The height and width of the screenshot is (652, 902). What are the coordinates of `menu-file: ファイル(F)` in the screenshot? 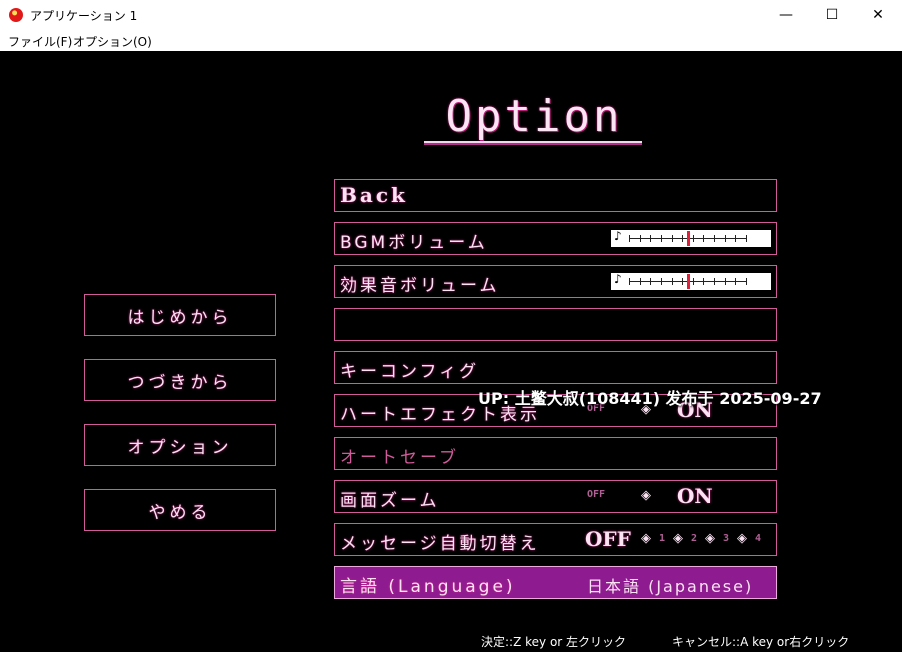 It's located at (40, 41).